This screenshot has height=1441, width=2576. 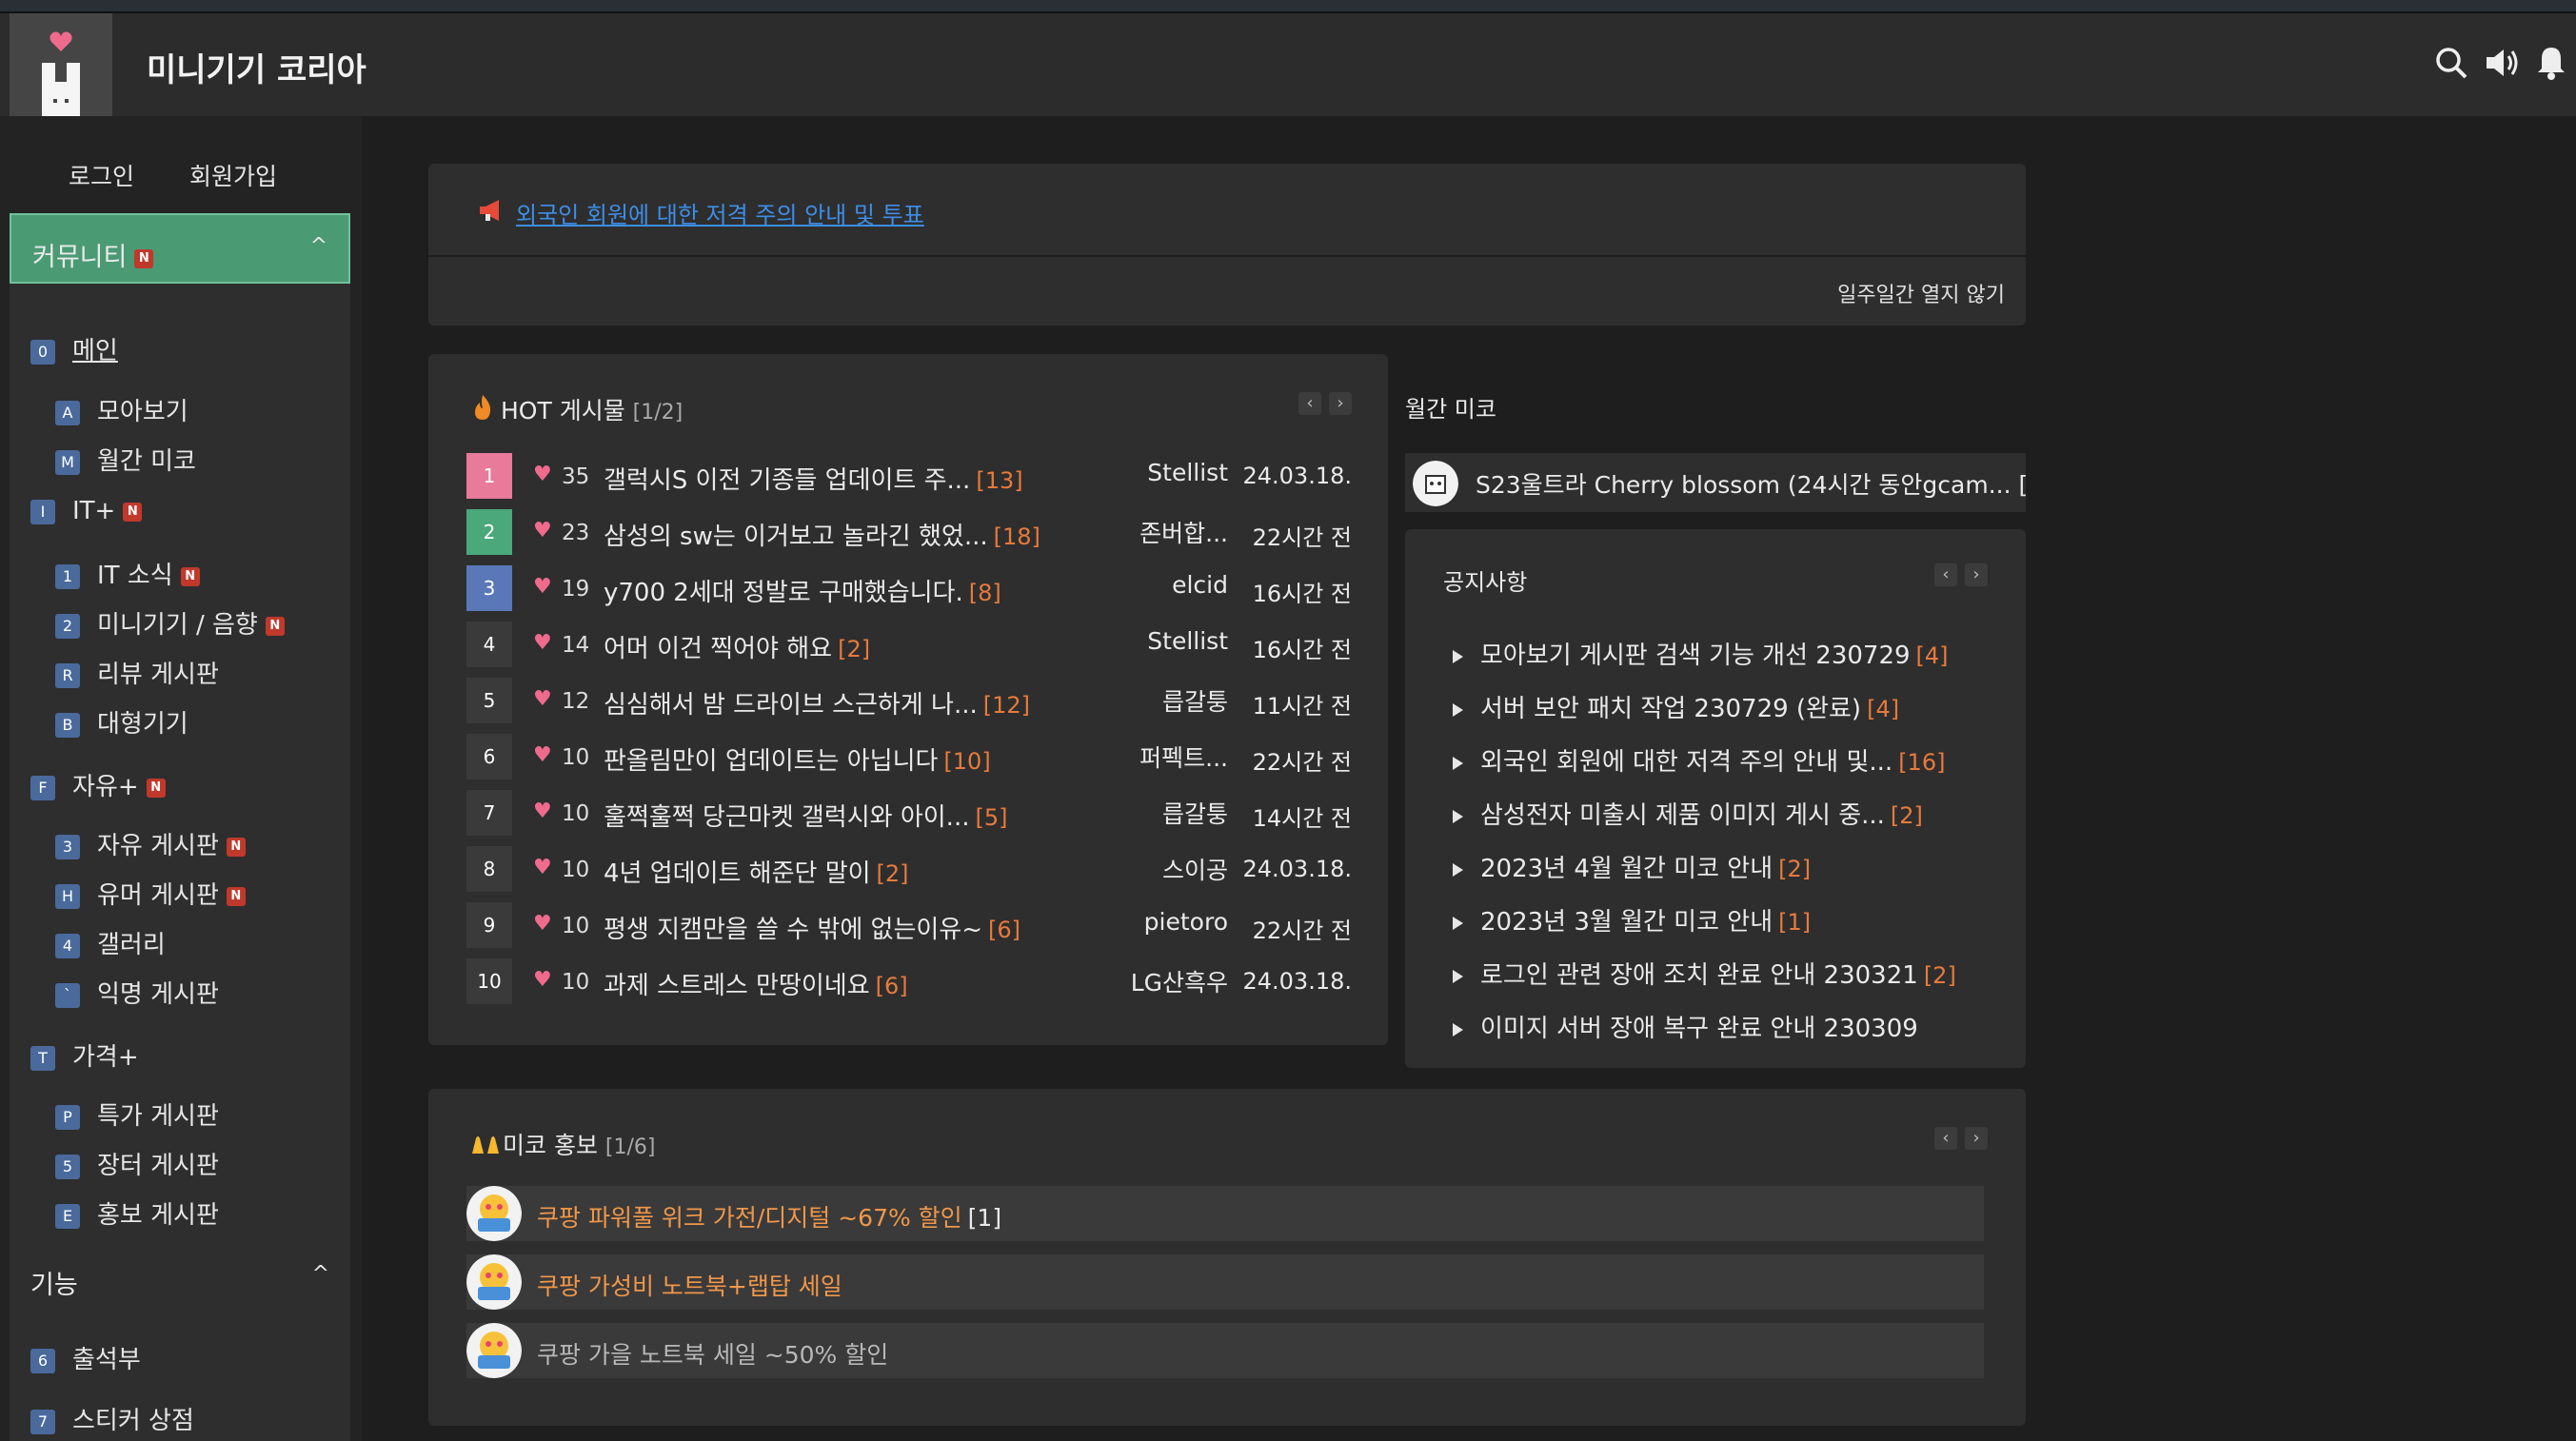 I want to click on notice-item: 2023년 4월 월간 미코 안내 [2], so click(x=1632, y=866).